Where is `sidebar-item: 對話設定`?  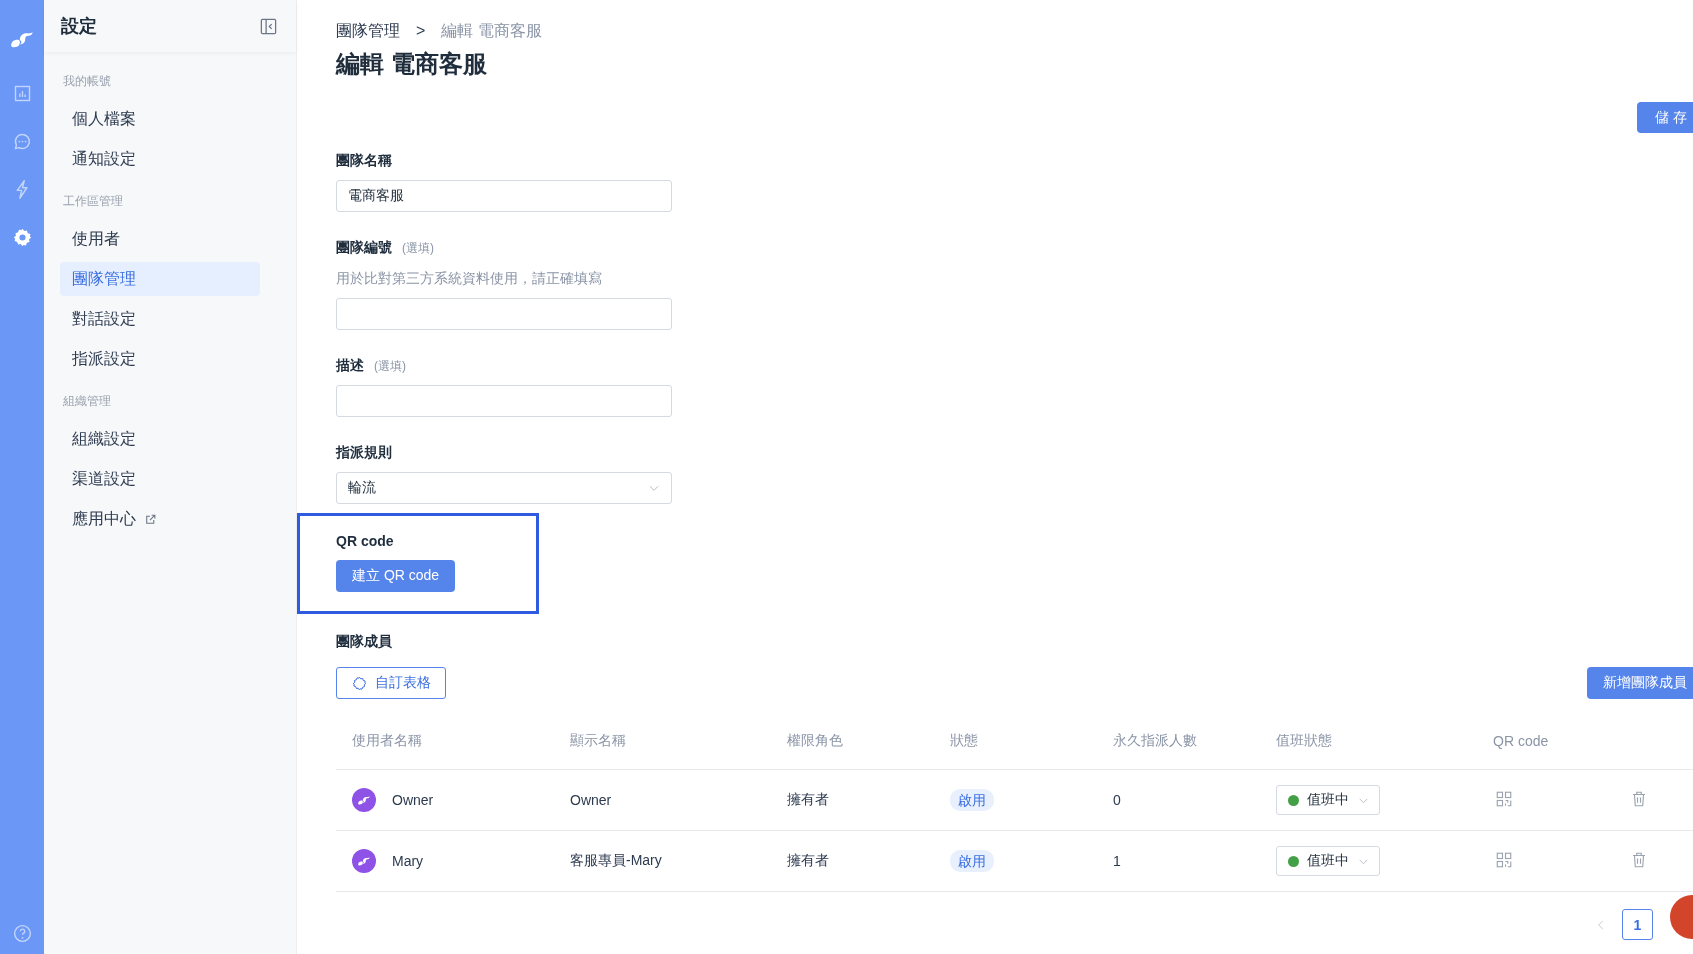
sidebar-item: 對話設定 is located at coordinates (160, 319).